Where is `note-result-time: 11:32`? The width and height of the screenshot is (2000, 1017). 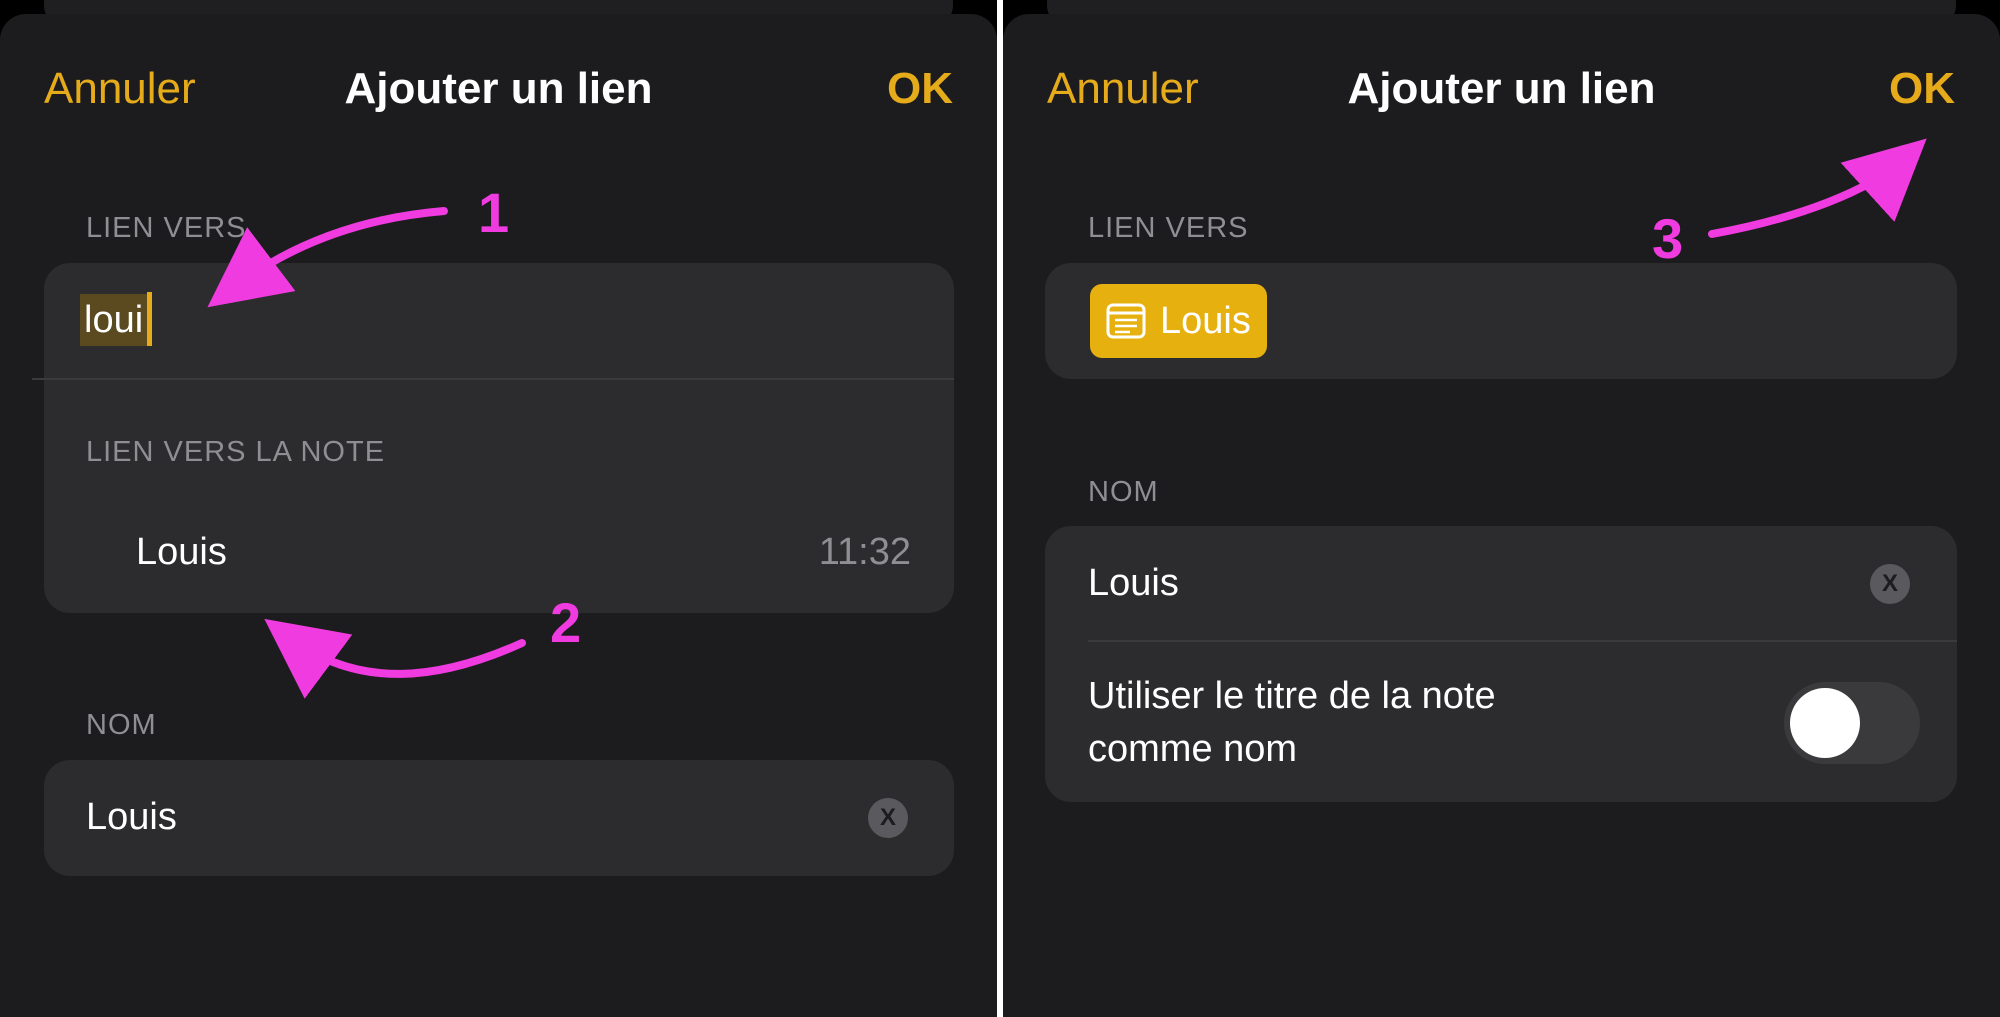 note-result-time: 11:32 is located at coordinates (864, 552).